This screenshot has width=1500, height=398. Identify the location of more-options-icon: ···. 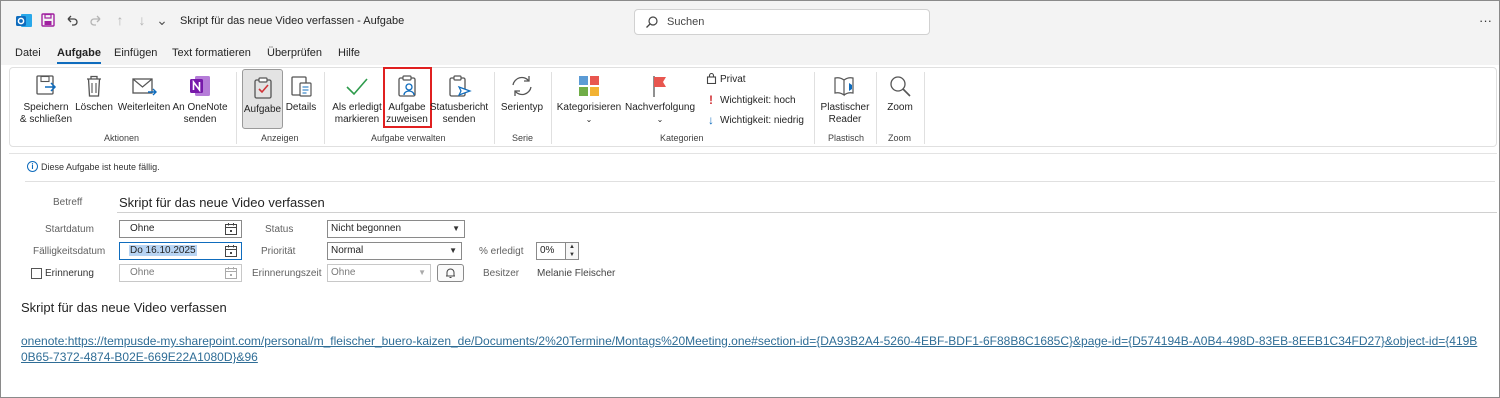
(1485, 20).